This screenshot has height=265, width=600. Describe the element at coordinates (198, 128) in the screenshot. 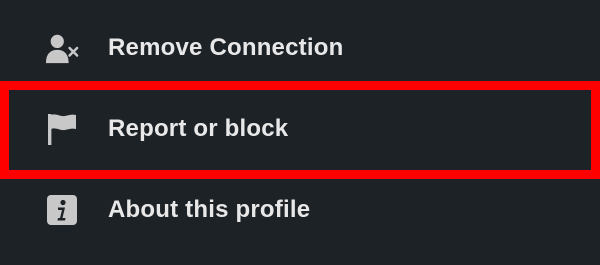

I see `report-or-block-label: Report or block` at that location.